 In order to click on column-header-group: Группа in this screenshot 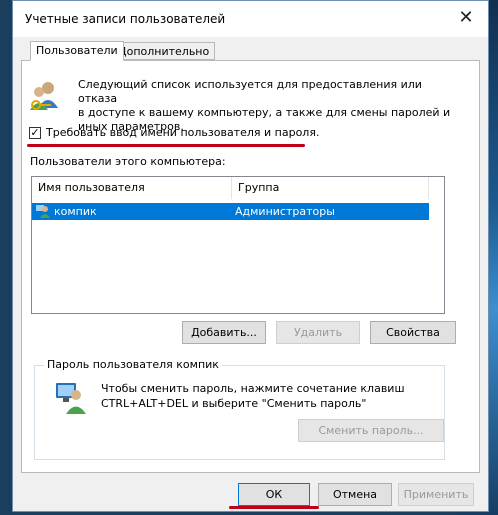, I will do `click(330, 188)`.